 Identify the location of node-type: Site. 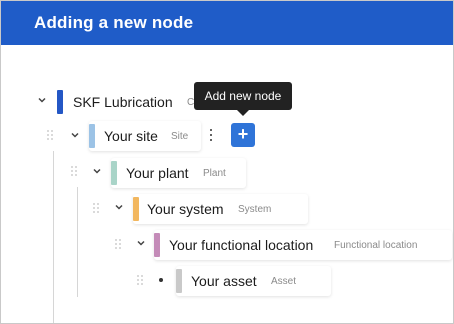
(180, 136).